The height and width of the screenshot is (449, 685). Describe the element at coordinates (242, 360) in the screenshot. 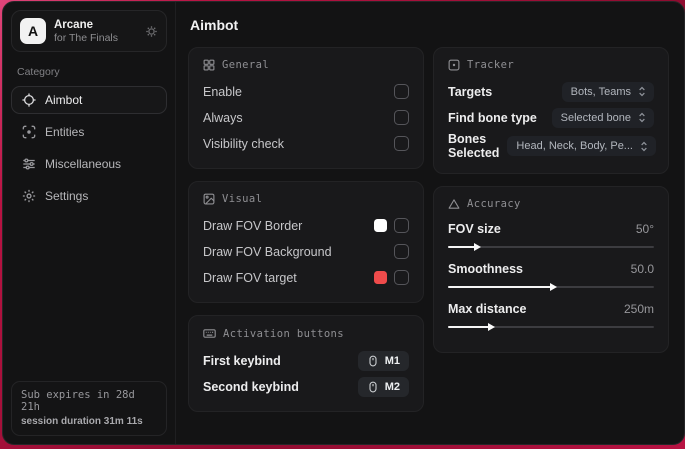

I see `setting-label: First keybind` at that location.